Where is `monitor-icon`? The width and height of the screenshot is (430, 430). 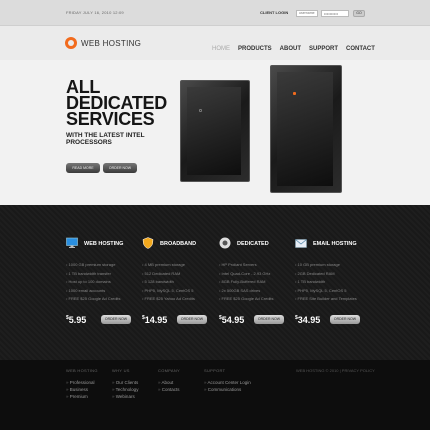
monitor-icon is located at coordinates (72, 242).